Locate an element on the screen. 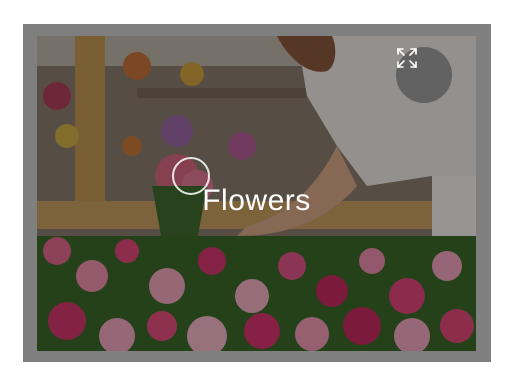 The height and width of the screenshot is (386, 510). fullscreen-button is located at coordinates (424, 75).